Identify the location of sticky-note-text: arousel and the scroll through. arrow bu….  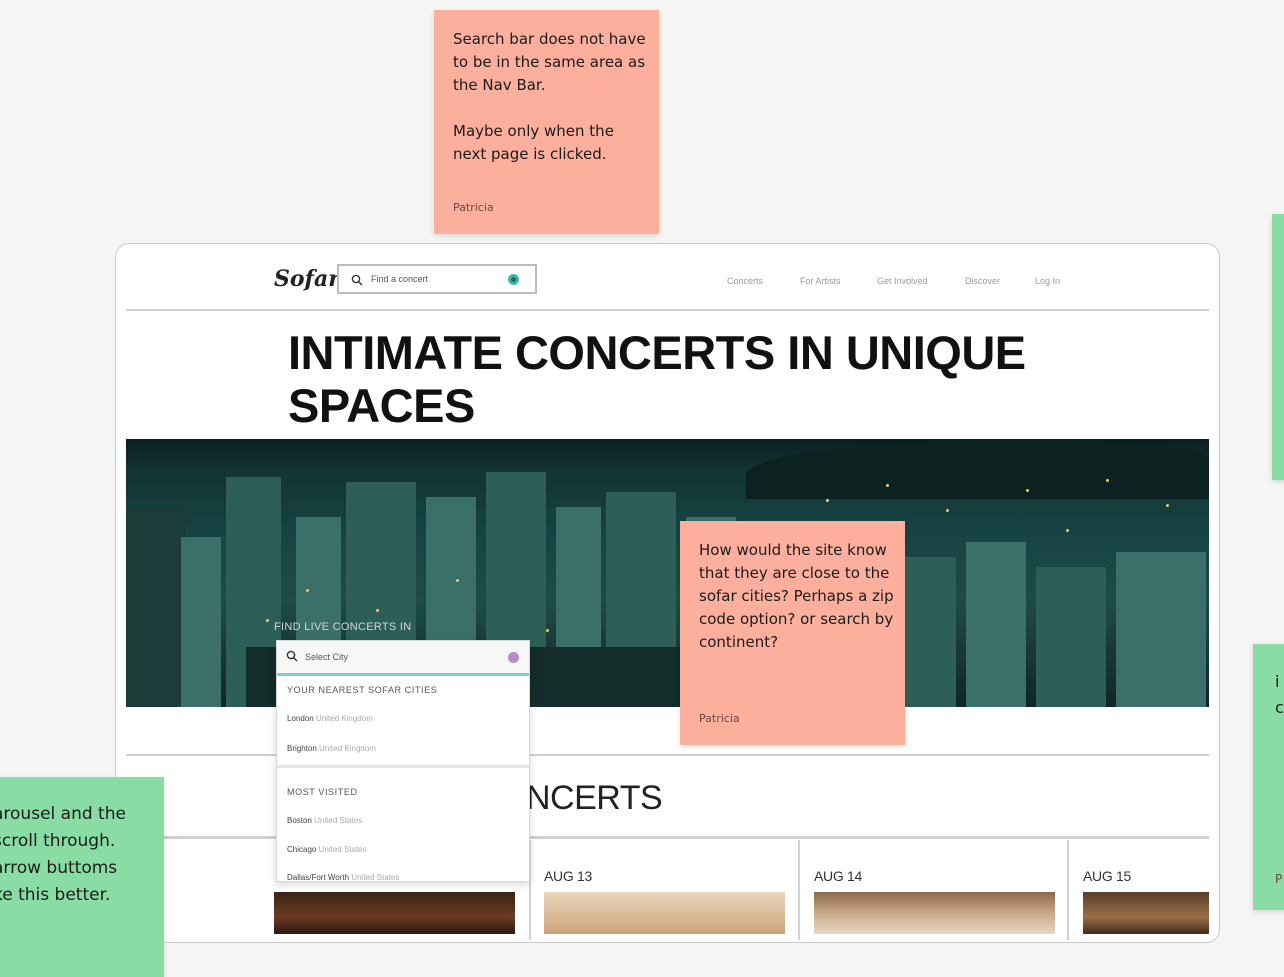
(82, 855).